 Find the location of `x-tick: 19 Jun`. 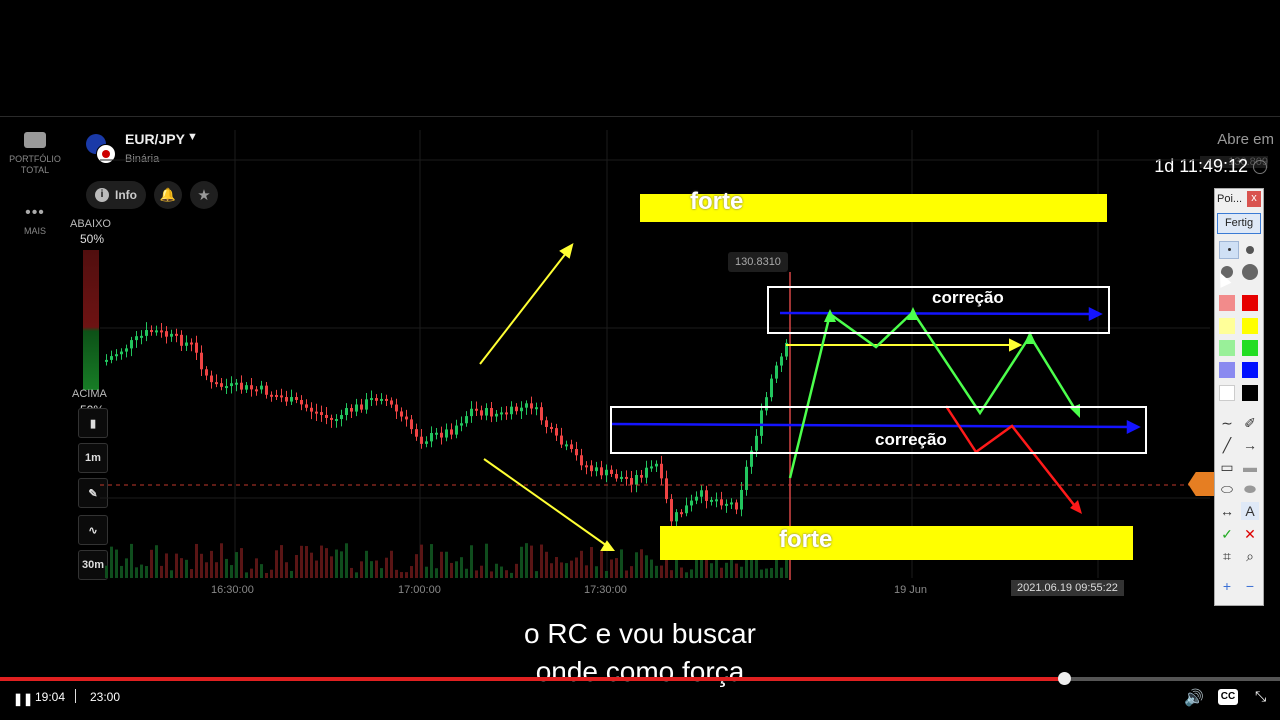

x-tick: 19 Jun is located at coordinates (911, 590).